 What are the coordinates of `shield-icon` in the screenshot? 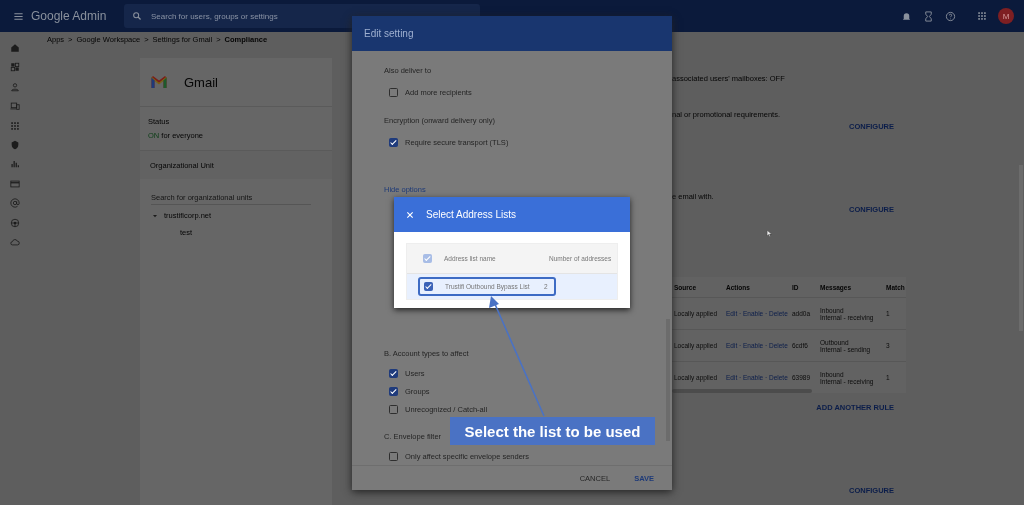 It's located at (15, 144).